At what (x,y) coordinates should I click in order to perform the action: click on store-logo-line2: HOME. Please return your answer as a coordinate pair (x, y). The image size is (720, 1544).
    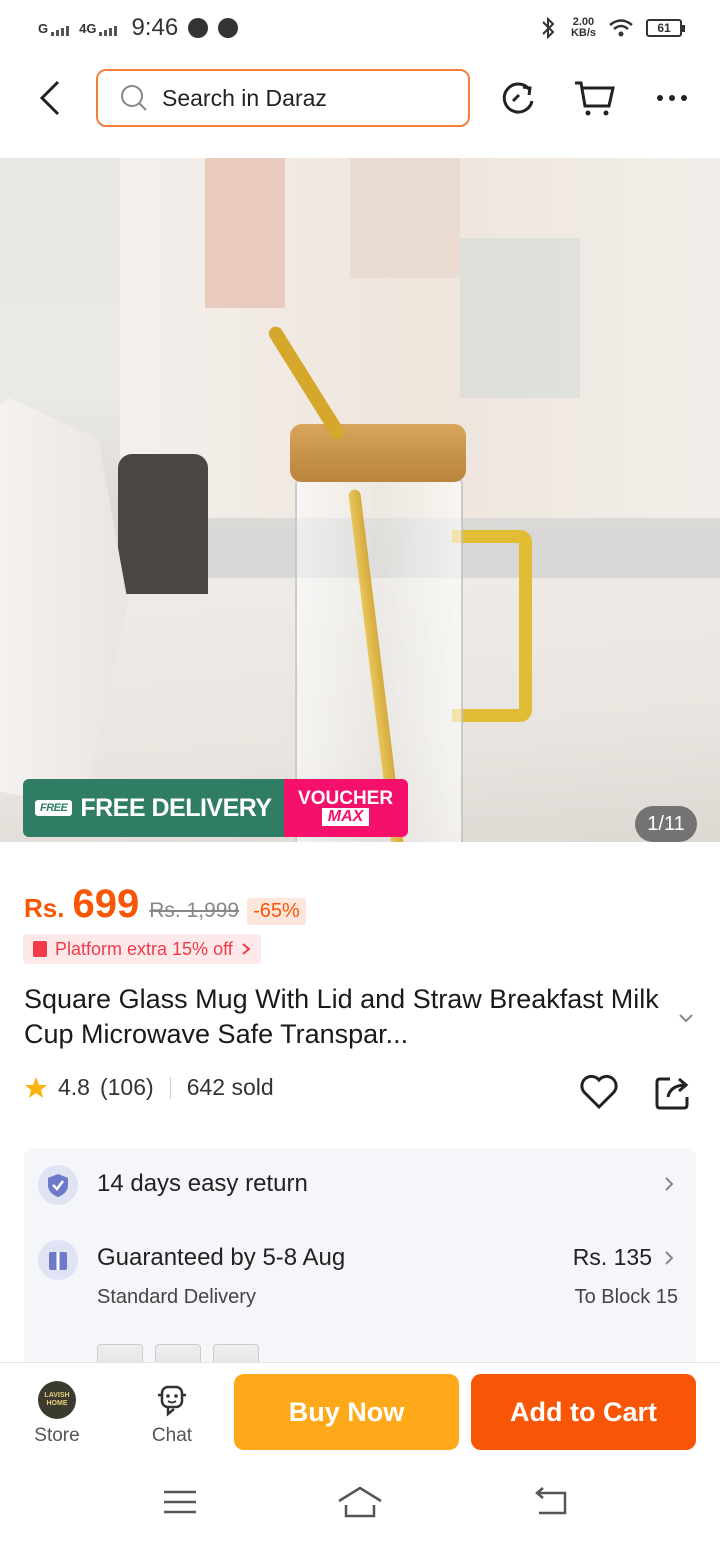
    Looking at the image, I should click on (57, 1403).